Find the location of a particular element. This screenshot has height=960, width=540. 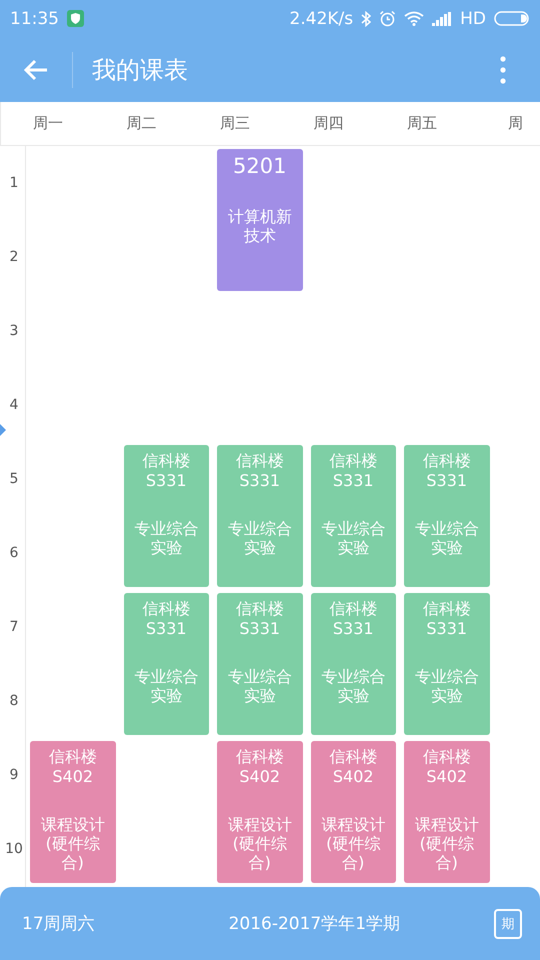

weekday-header: 周四 is located at coordinates (328, 123).